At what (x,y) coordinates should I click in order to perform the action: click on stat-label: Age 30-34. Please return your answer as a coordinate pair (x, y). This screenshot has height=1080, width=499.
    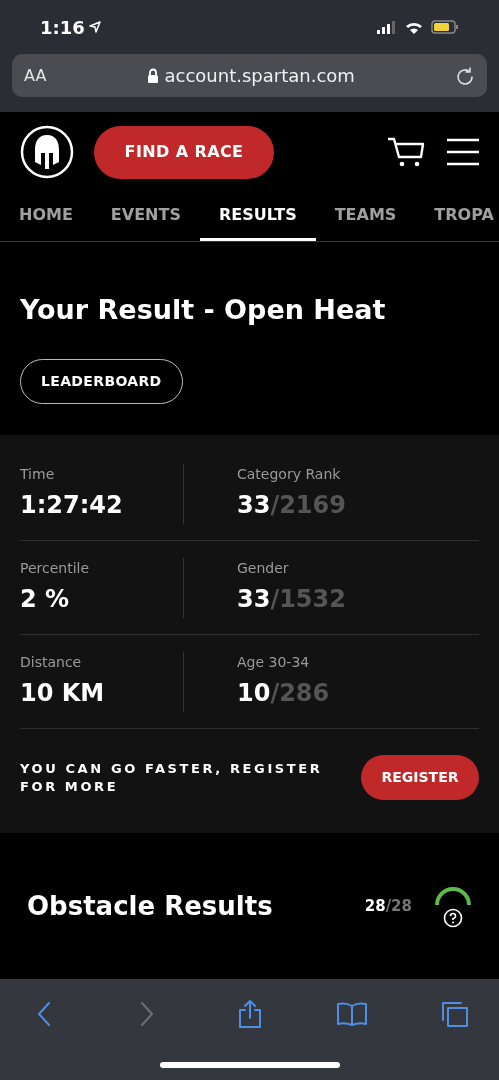
    Looking at the image, I should click on (274, 662).